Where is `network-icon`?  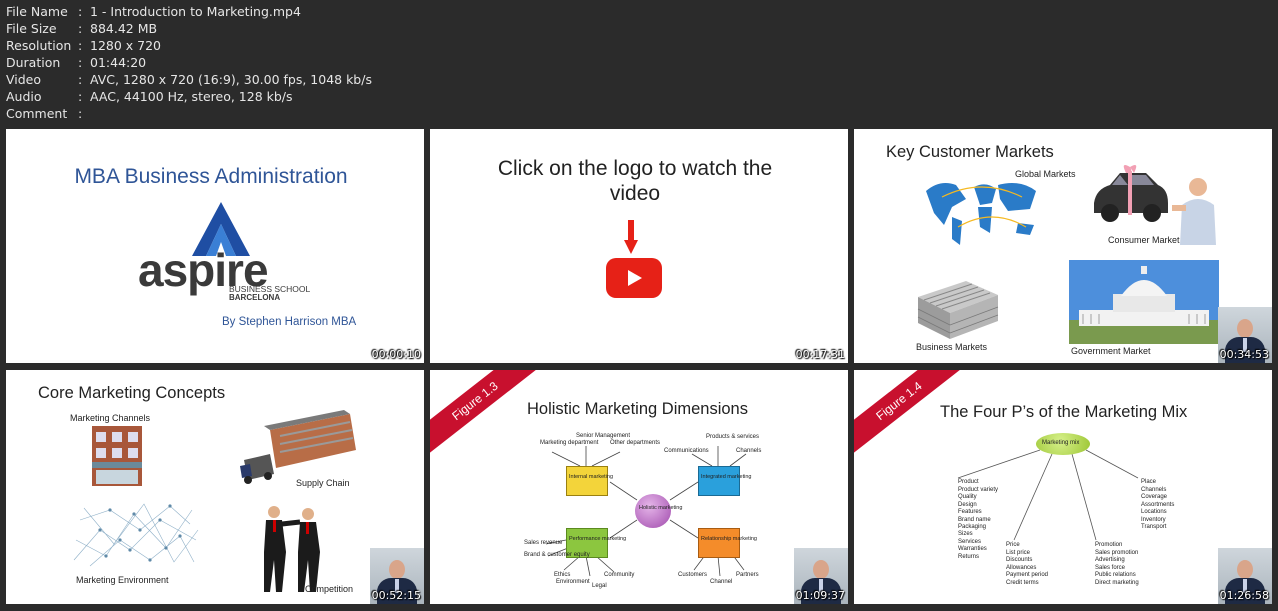
network-icon is located at coordinates (136, 535).